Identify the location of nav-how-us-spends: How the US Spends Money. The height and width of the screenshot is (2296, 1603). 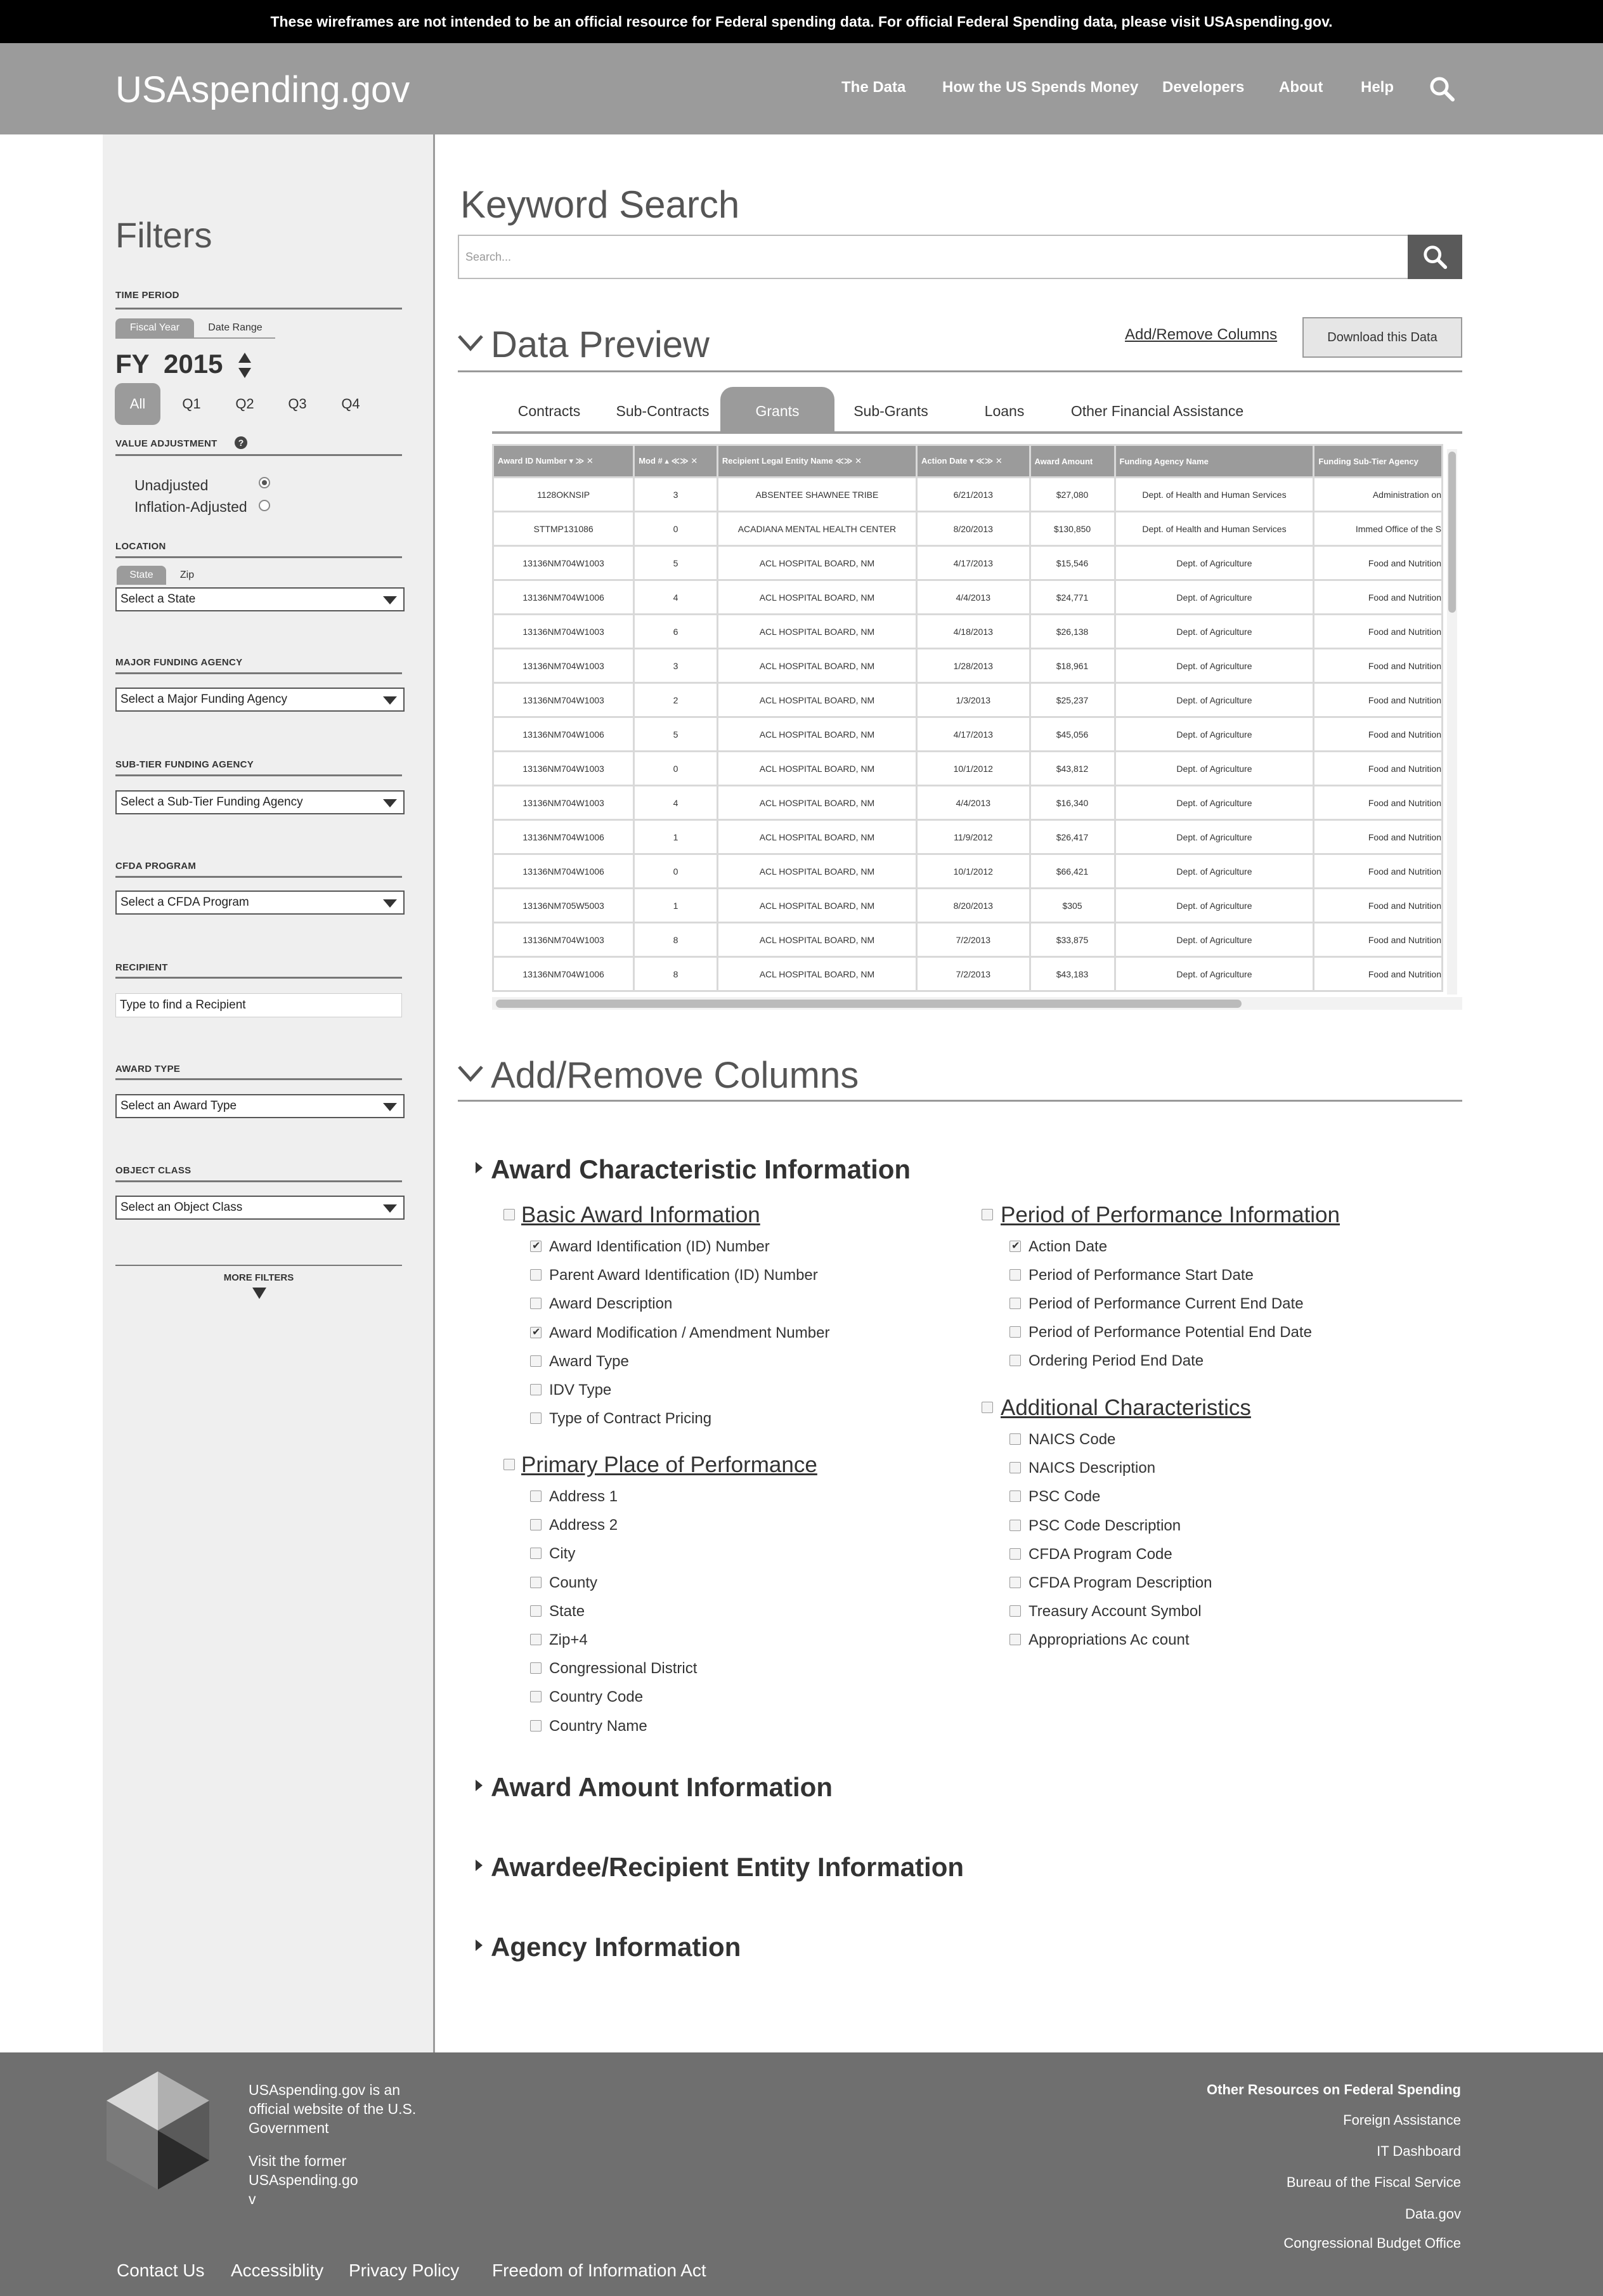
(1040, 88).